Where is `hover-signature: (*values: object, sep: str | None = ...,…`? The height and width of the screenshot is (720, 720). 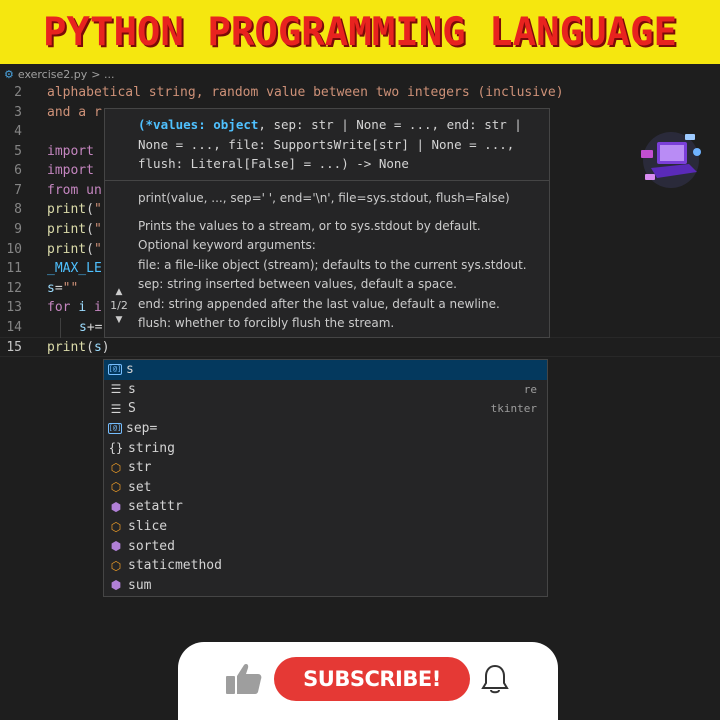
hover-signature: (*values: object, sep: str | None = ...,… is located at coordinates (343, 144).